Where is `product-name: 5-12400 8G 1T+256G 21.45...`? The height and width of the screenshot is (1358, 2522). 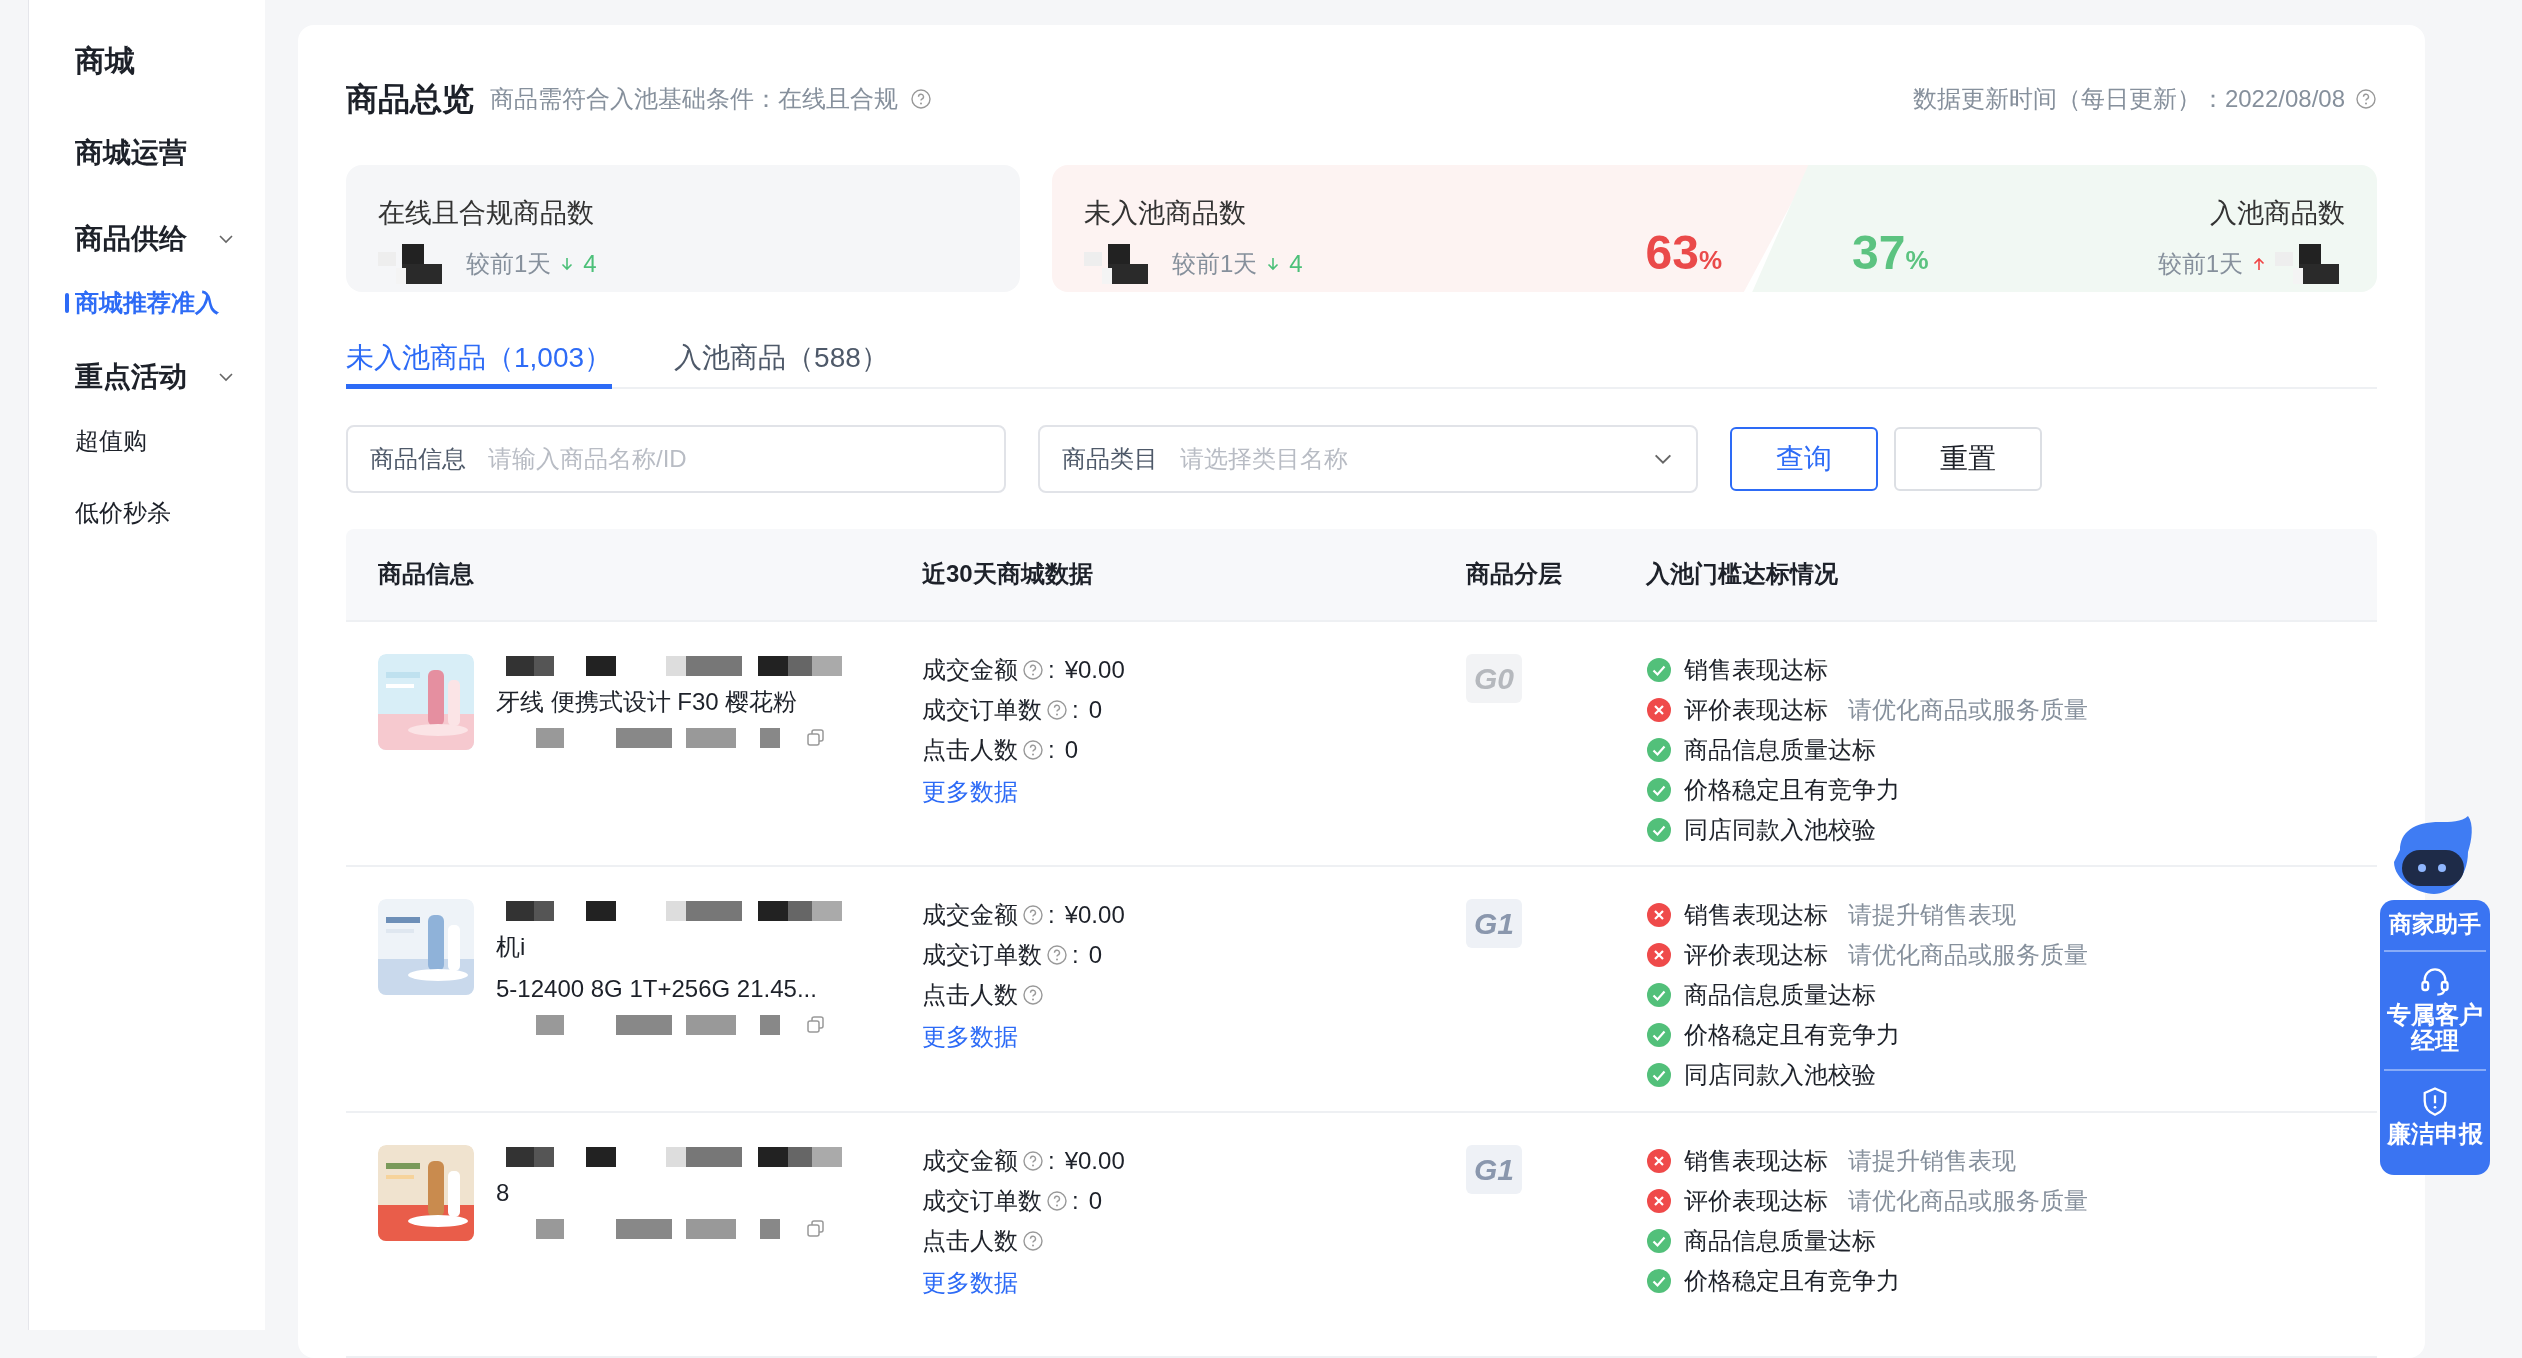
product-name: 5-12400 8G 1T+256G 21.45... is located at coordinates (657, 989).